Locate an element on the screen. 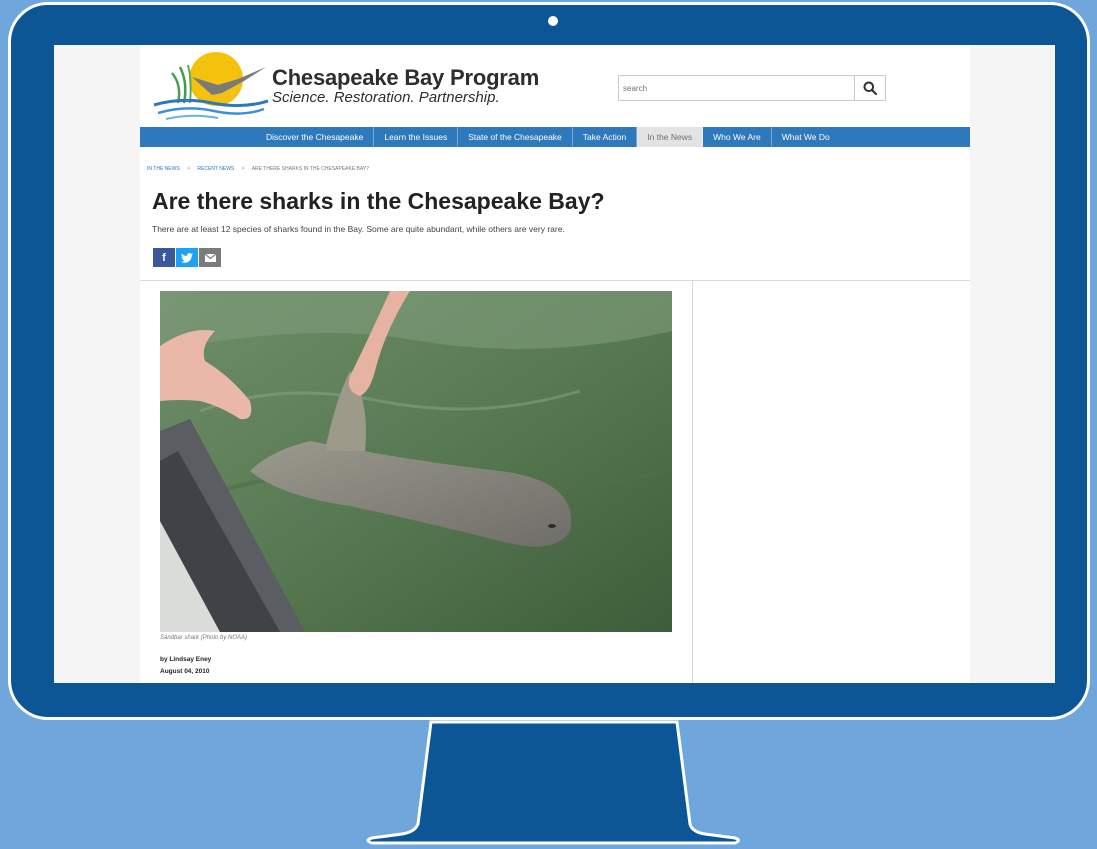 Image resolution: width=1097 pixels, height=849 pixels. facebook-share-button: f is located at coordinates (164, 257).